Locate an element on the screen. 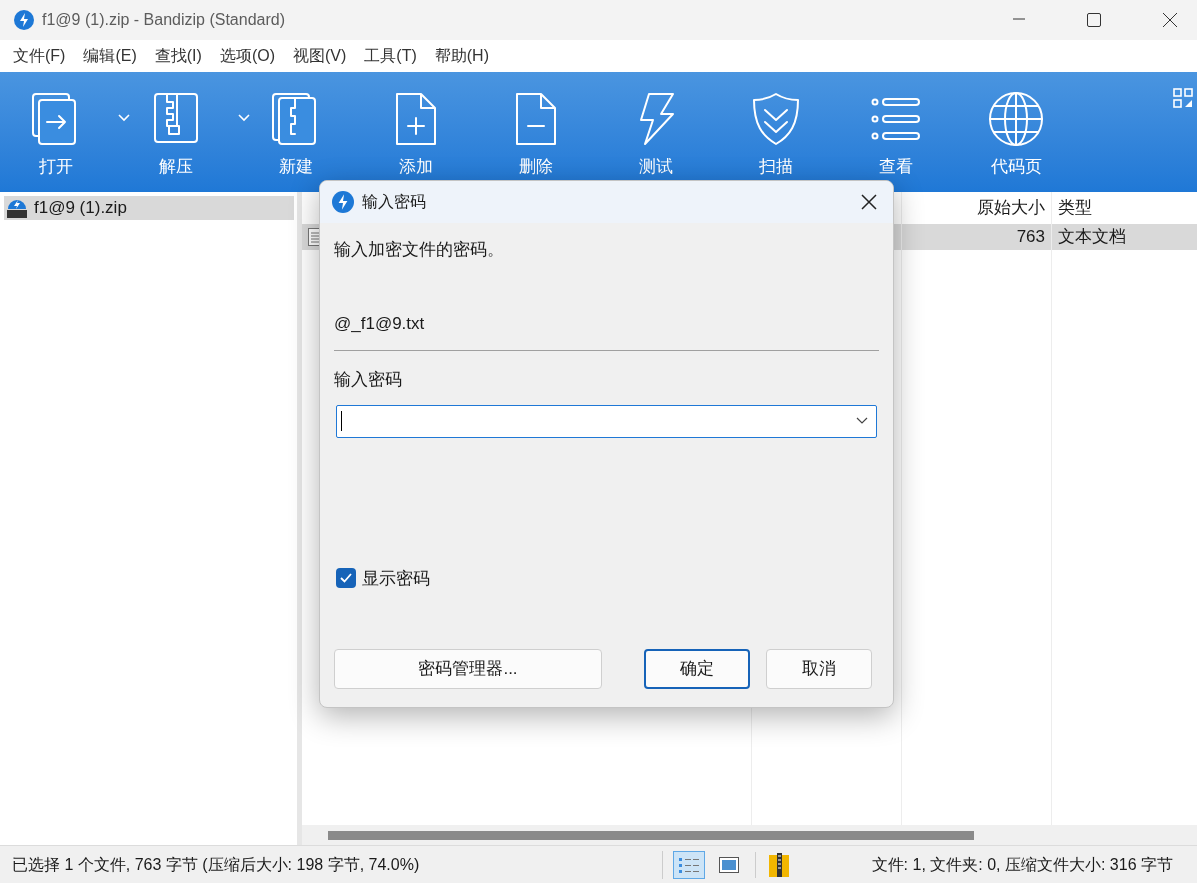 The height and width of the screenshot is (883, 1197). details-list-icon is located at coordinates (689, 864).